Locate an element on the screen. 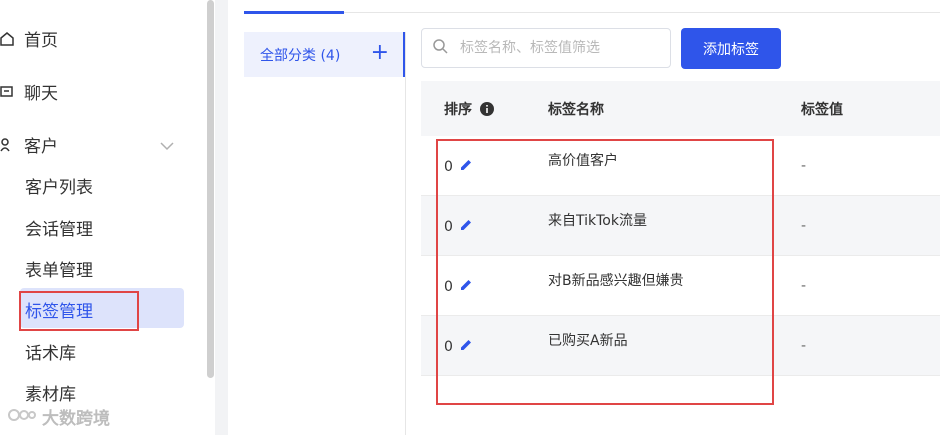  home-icon is located at coordinates (7, 39).